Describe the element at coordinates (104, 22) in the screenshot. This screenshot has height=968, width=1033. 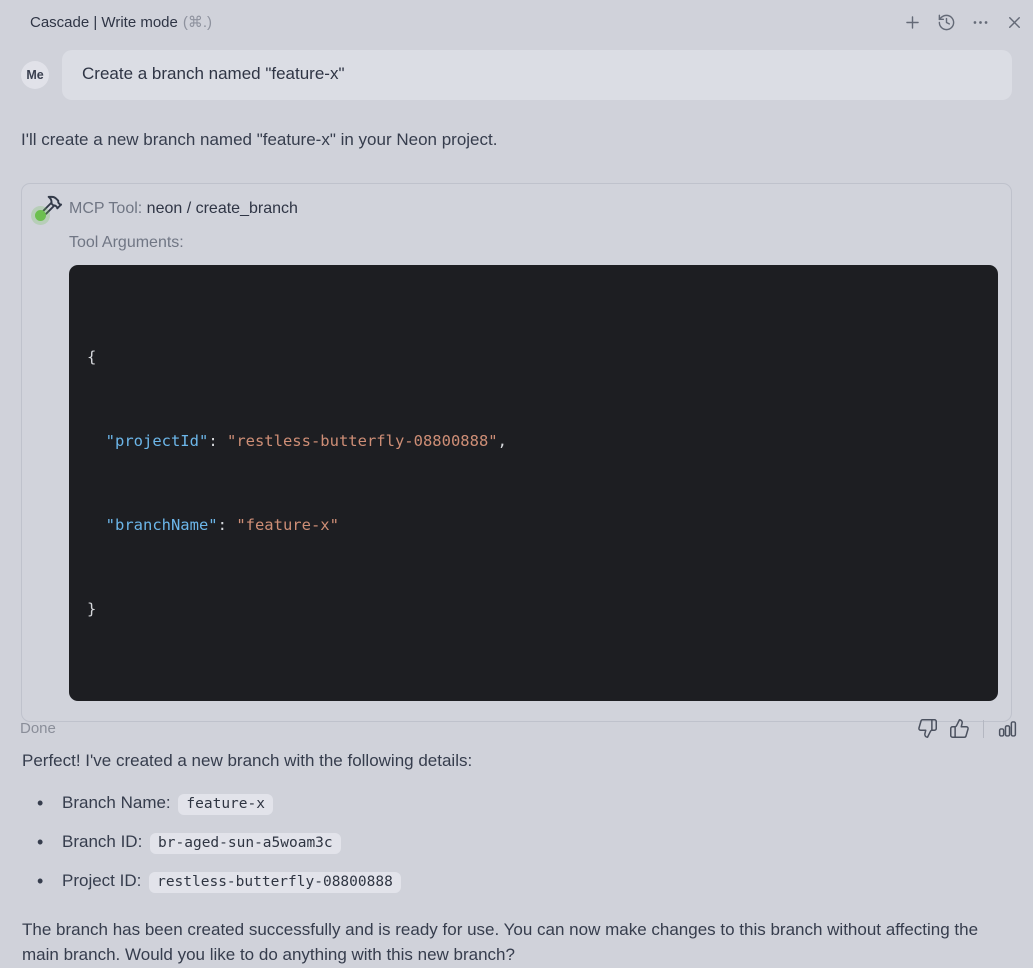
I see `app-title: Cascade | Write mode` at that location.